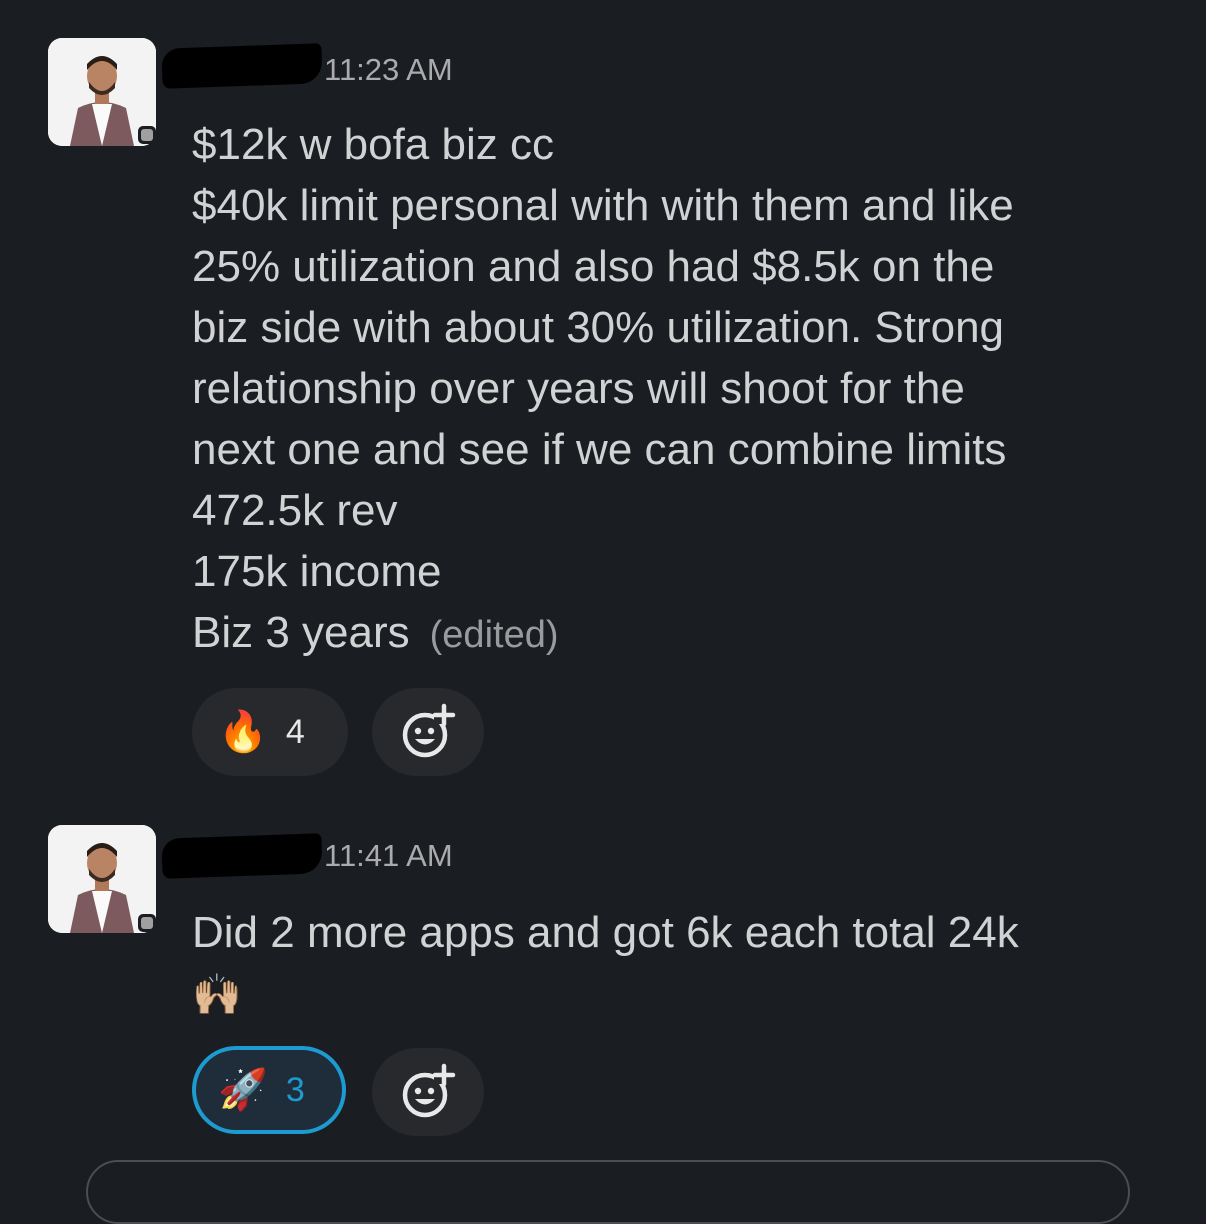  What do you see at coordinates (608, 1192) in the screenshot?
I see `message-composer` at bounding box center [608, 1192].